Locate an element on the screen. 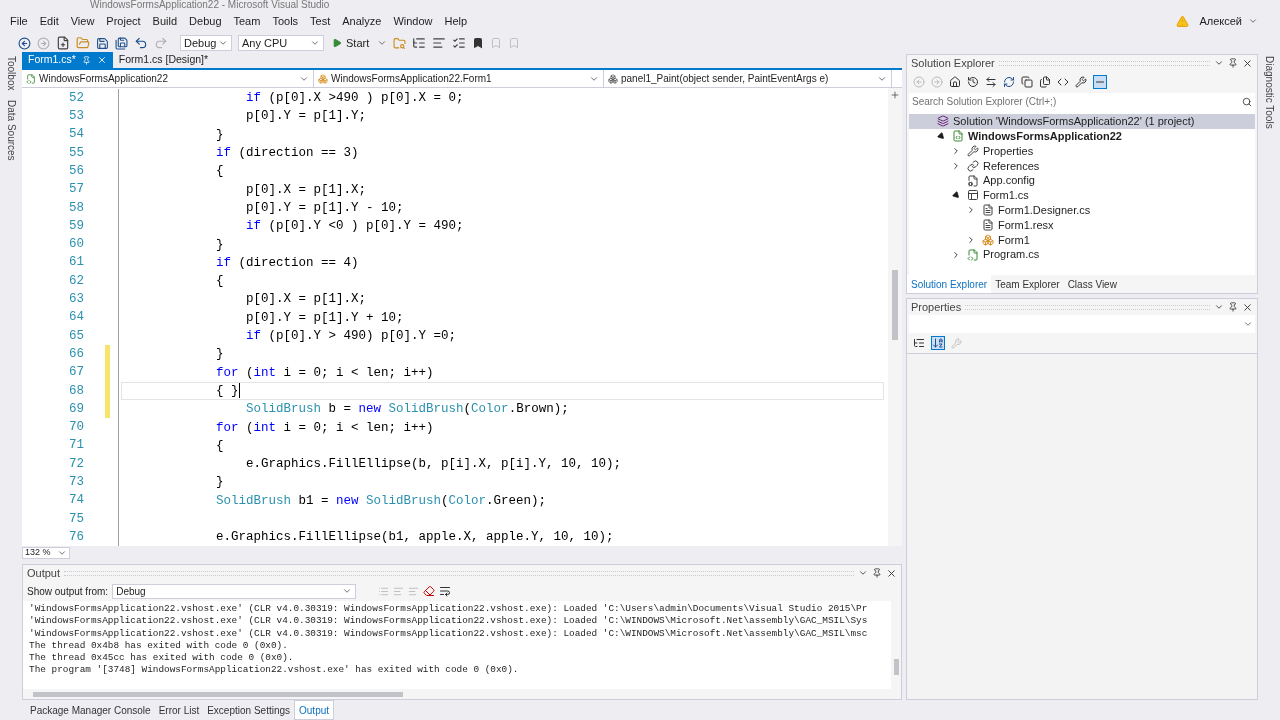 The width and height of the screenshot is (1280, 720). side-tab: Toolbox is located at coordinates (11, 73).